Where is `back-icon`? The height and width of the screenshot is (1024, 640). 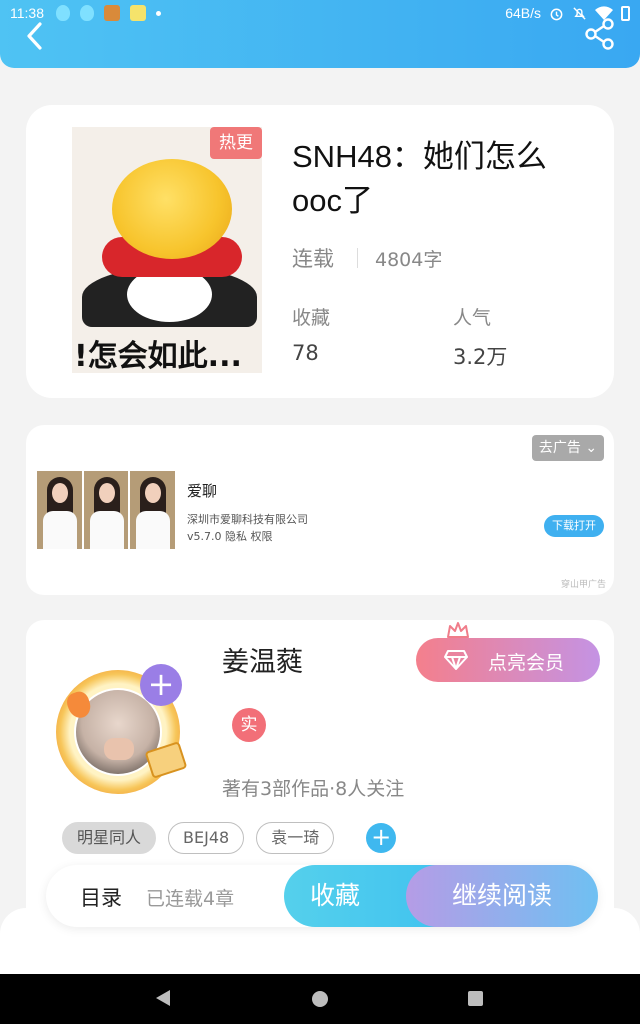
back-icon is located at coordinates (36, 36).